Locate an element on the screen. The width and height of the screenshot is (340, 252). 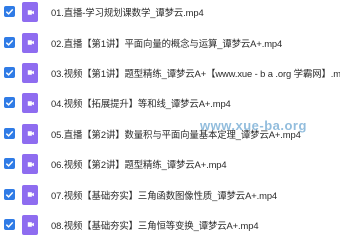
file-row: 01.直播-学习规划课数学_谭梦云.mp4 is located at coordinates (170, 13).